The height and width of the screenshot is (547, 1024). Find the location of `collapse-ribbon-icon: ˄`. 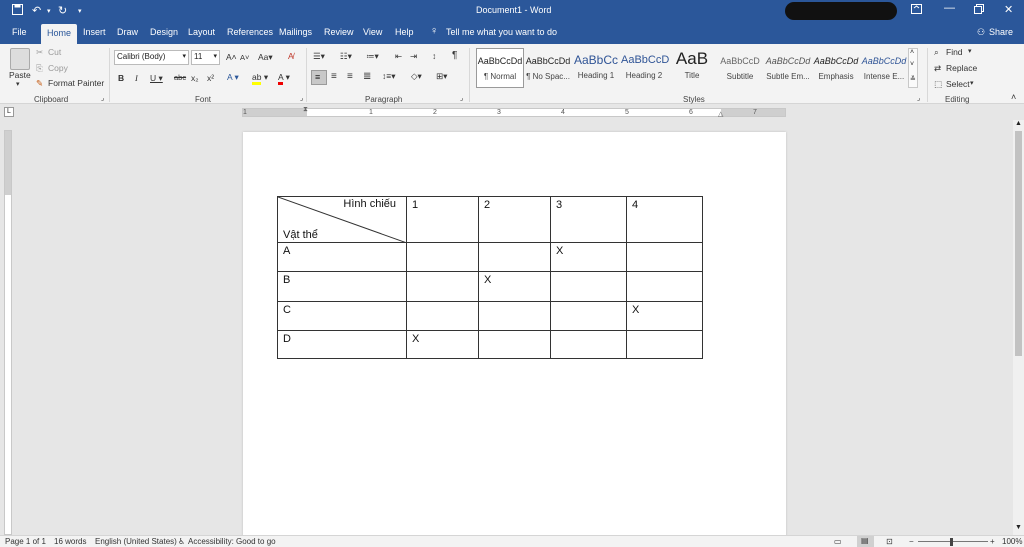

collapse-ribbon-icon: ˄ is located at coordinates (1013, 97).